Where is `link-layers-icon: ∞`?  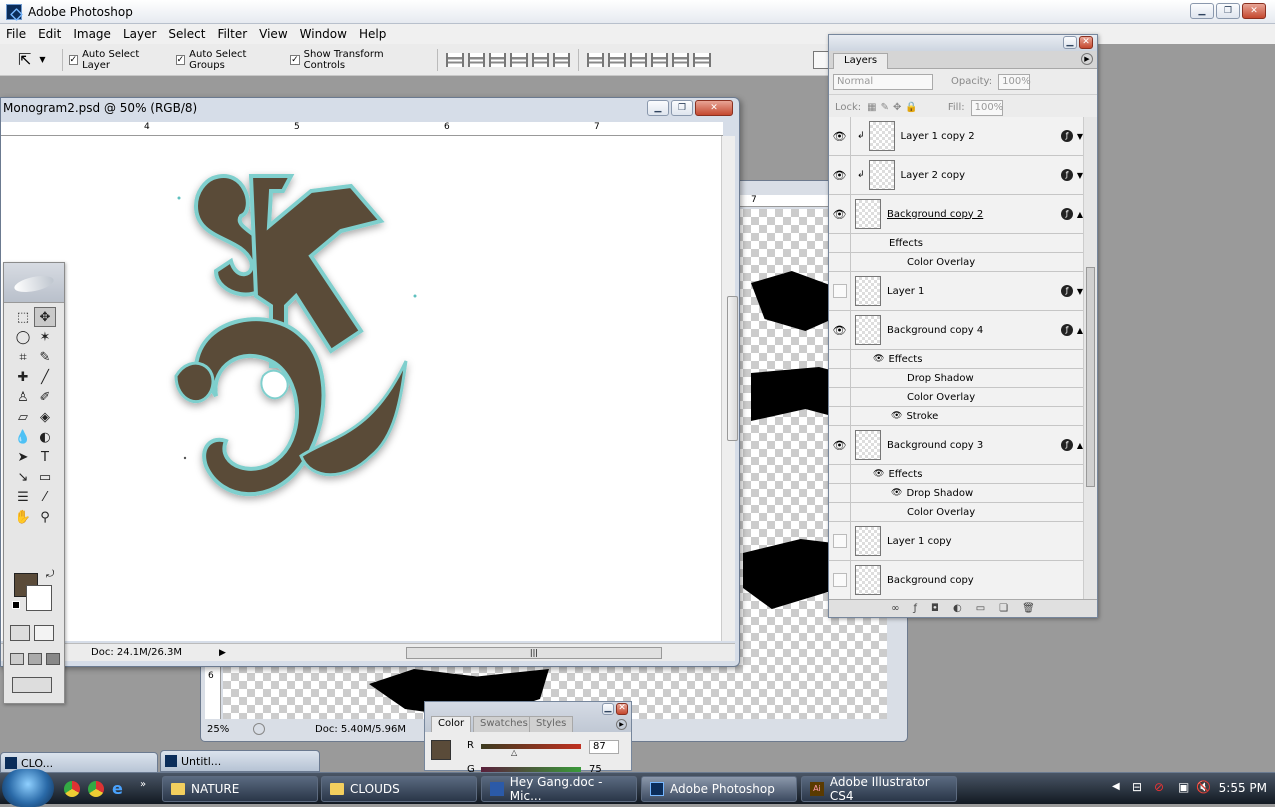
link-layers-icon: ∞ is located at coordinates (895, 608).